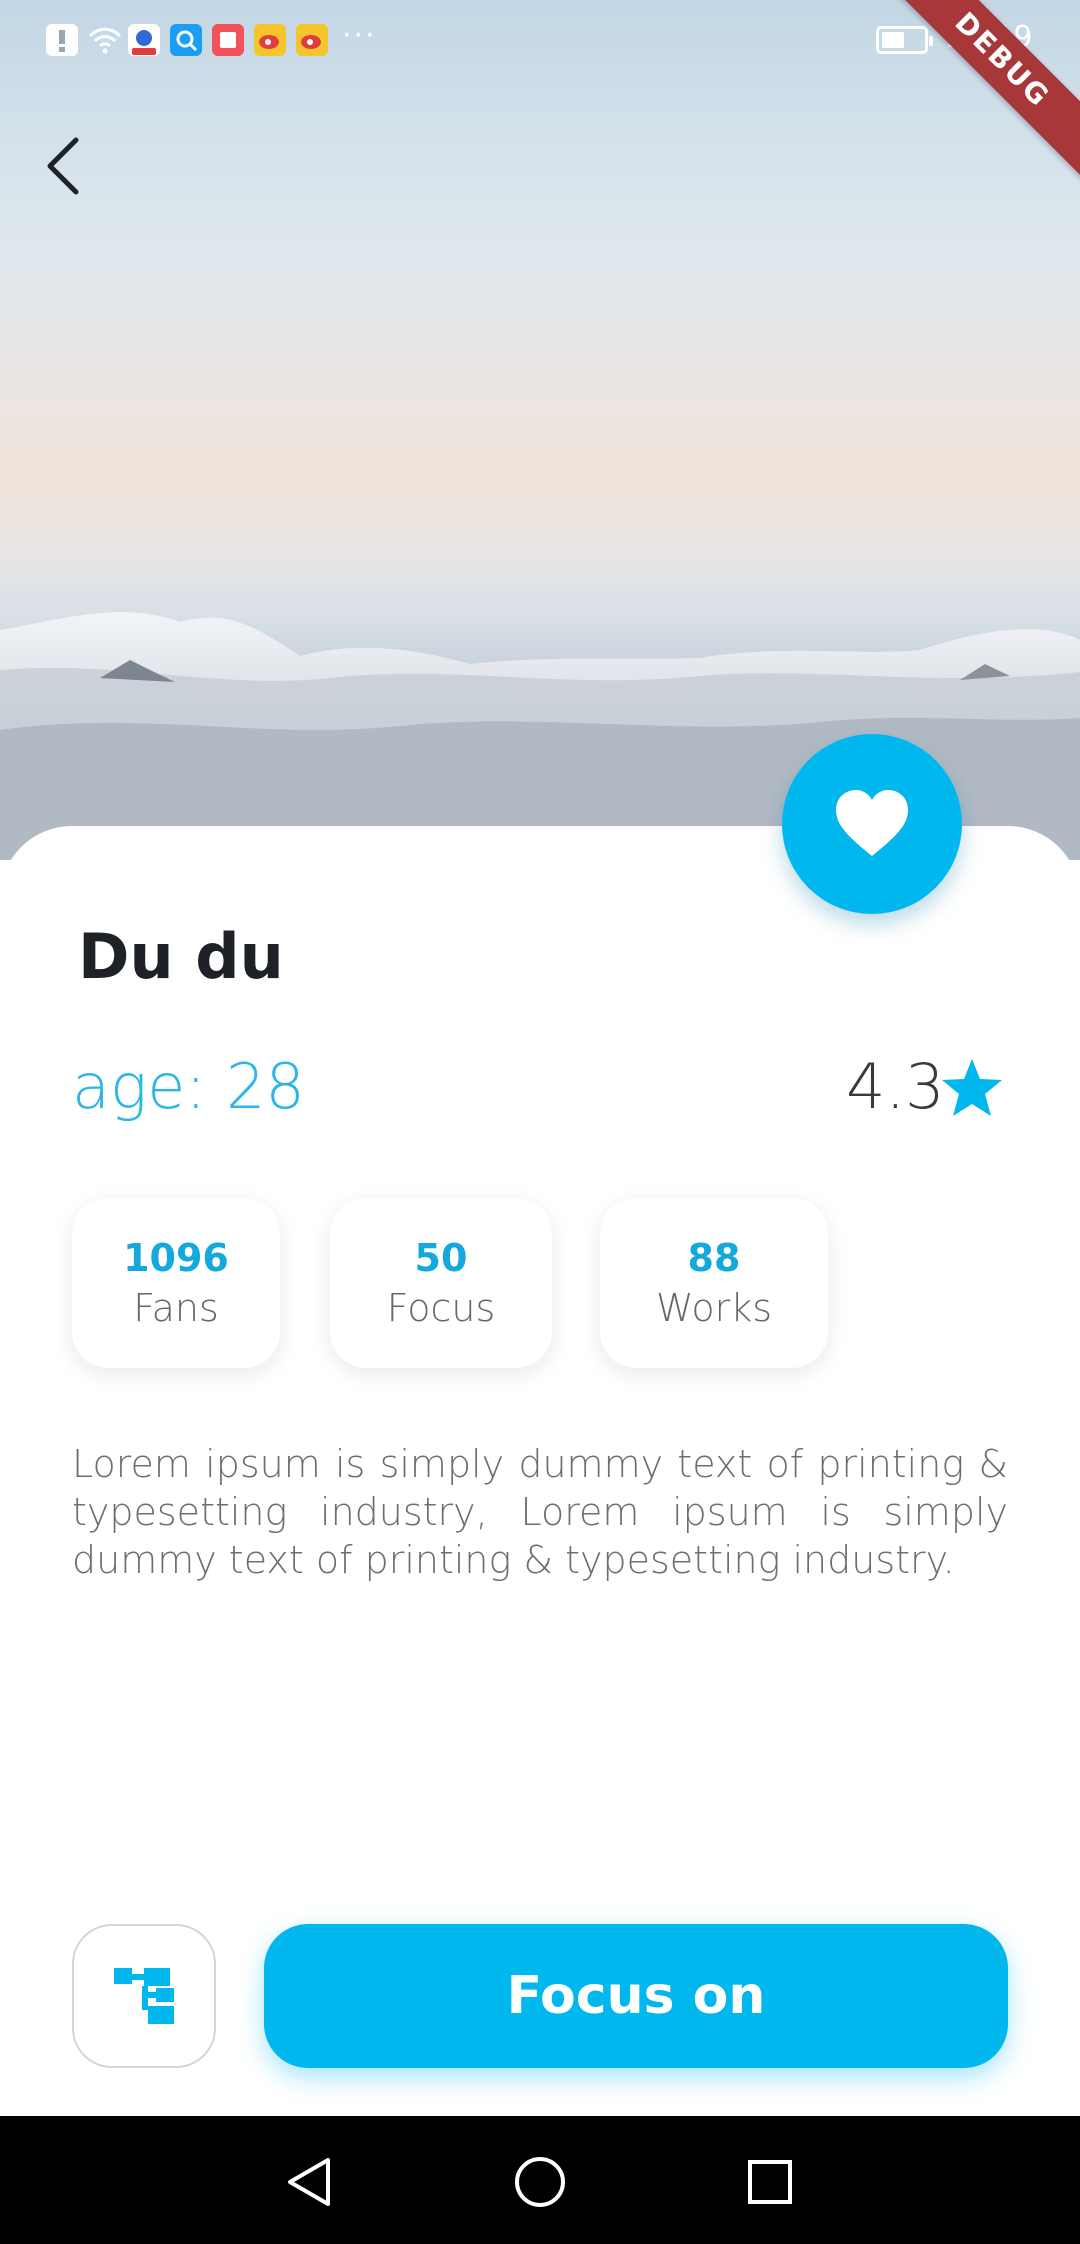  I want to click on system-nav-bar, so click(540, 2180).